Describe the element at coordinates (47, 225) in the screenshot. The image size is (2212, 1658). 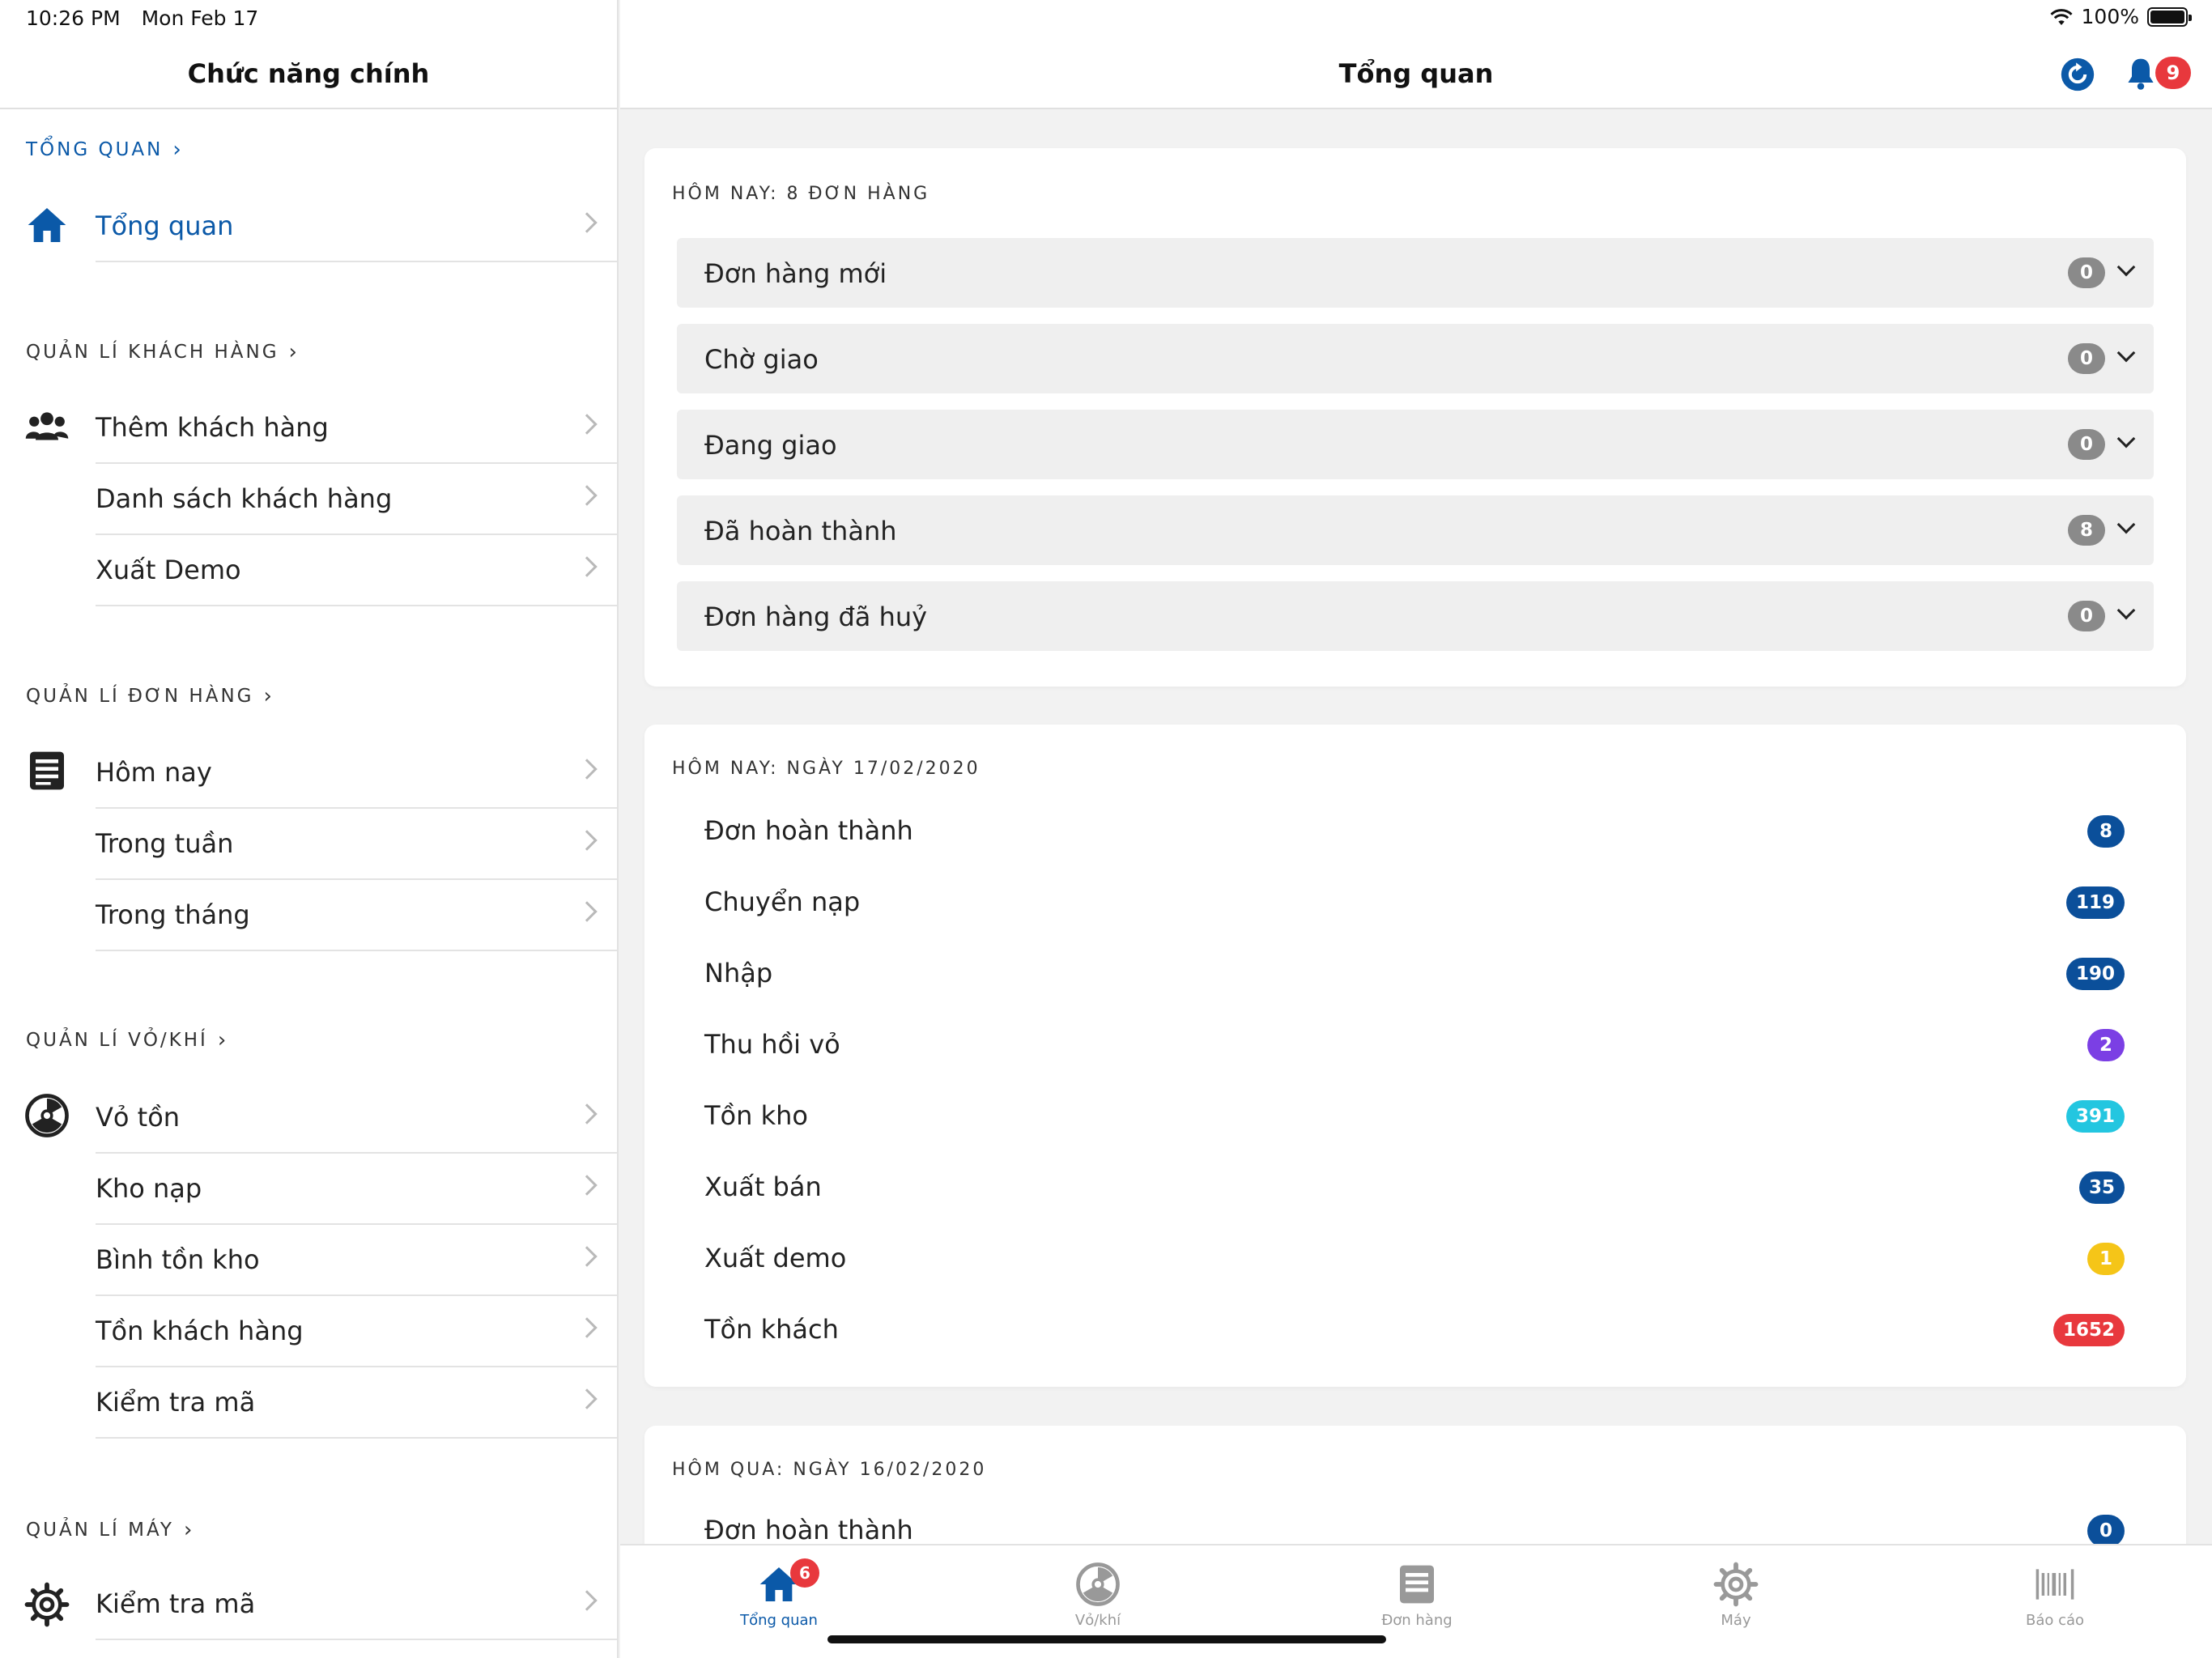
I see `home-icon` at that location.